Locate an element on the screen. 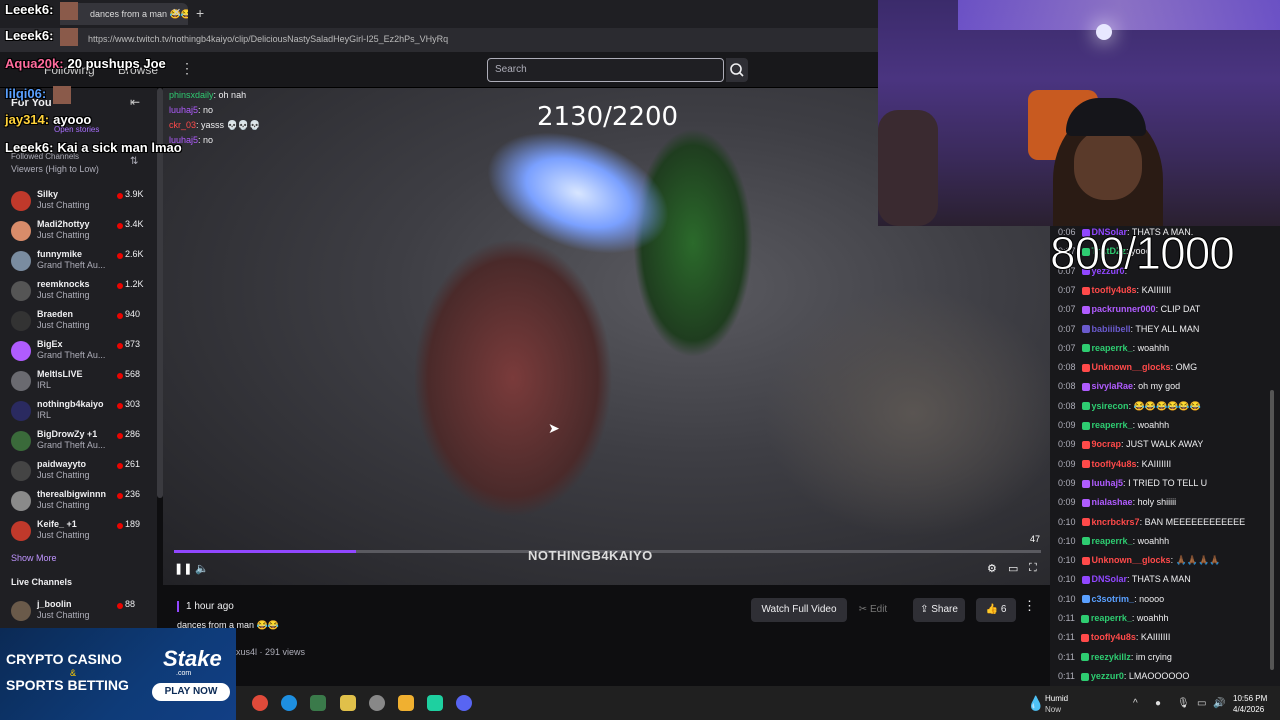 Image resolution: width=1280 pixels, height=720 pixels. sidebar-channel: reemknocks Just Chatting 1.2K is located at coordinates (78, 293).